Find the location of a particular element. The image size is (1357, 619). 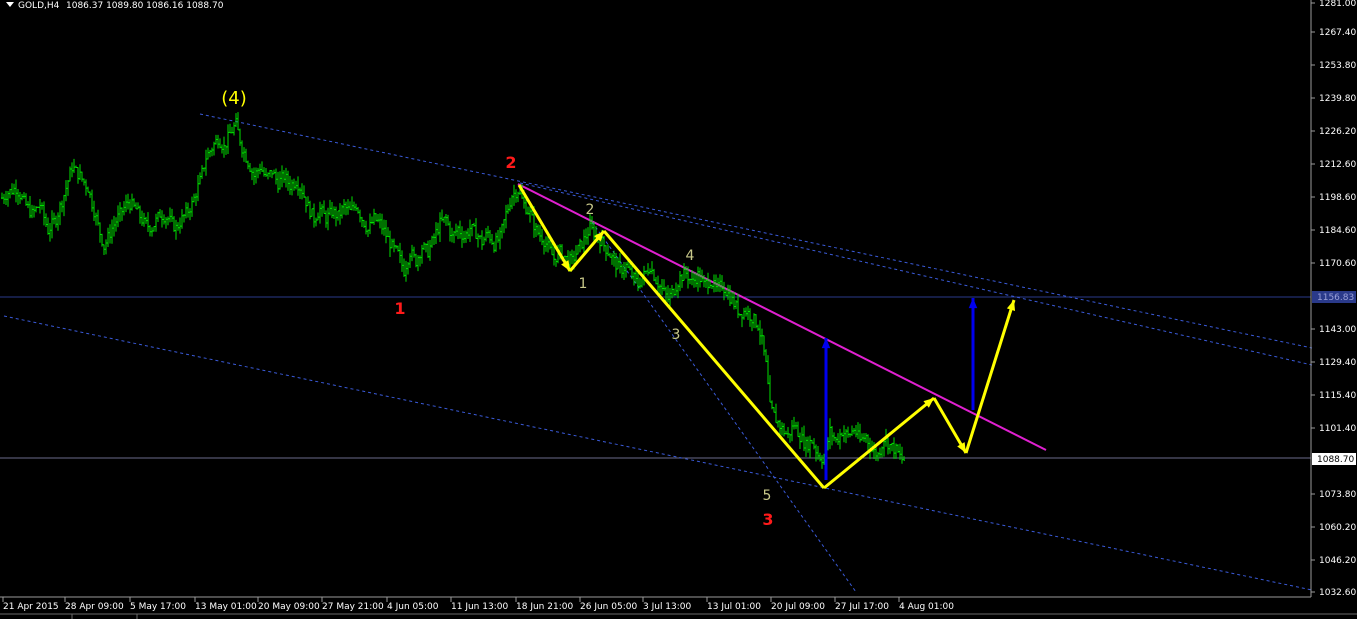

y-tick-label: 1226.20 is located at coordinates (1337, 132).